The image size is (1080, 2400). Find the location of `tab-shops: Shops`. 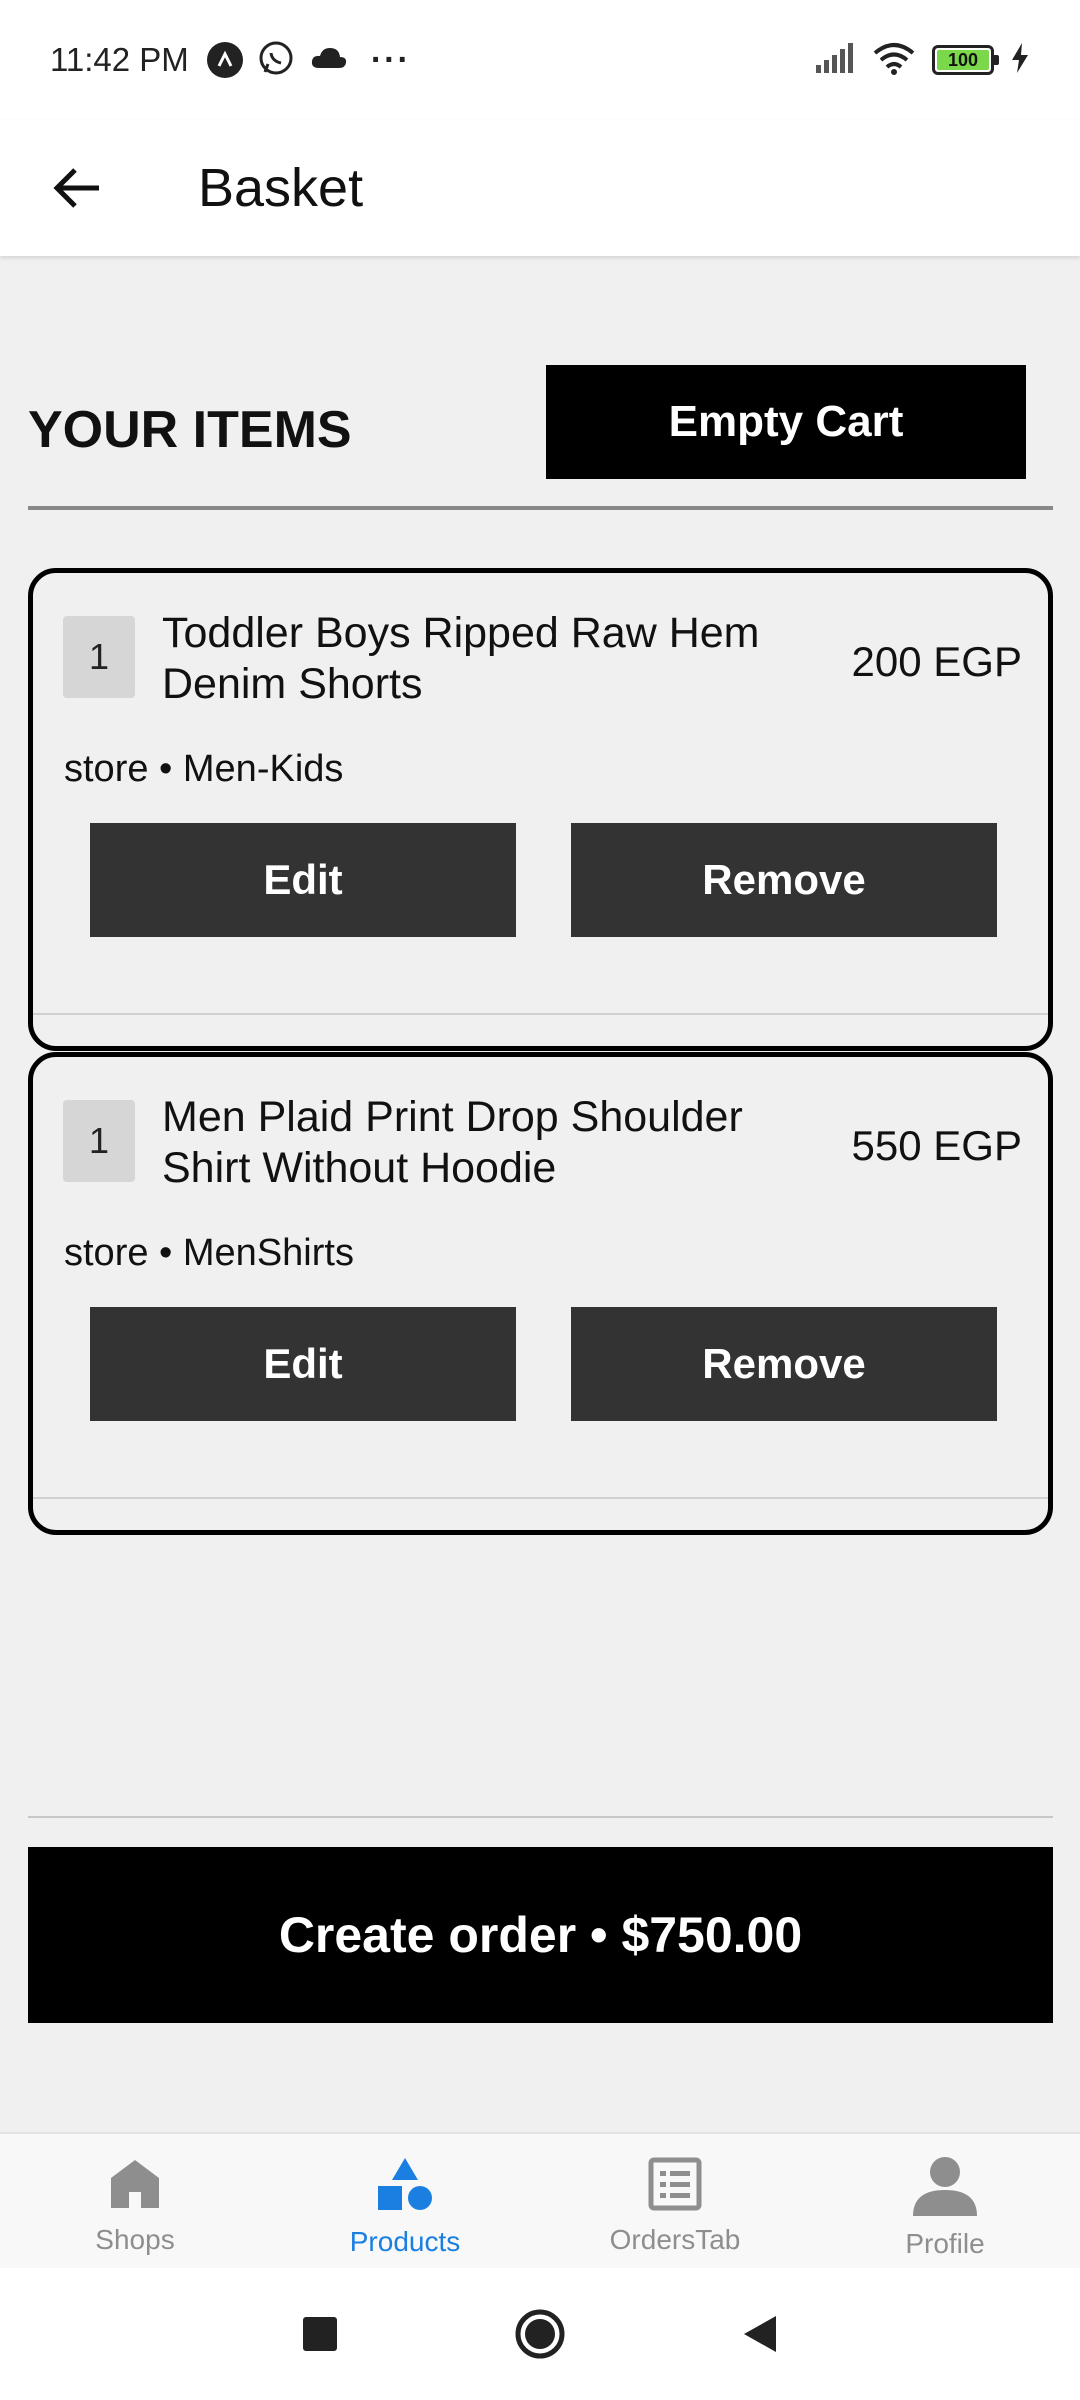

tab-shops: Shops is located at coordinates (135, 2201).